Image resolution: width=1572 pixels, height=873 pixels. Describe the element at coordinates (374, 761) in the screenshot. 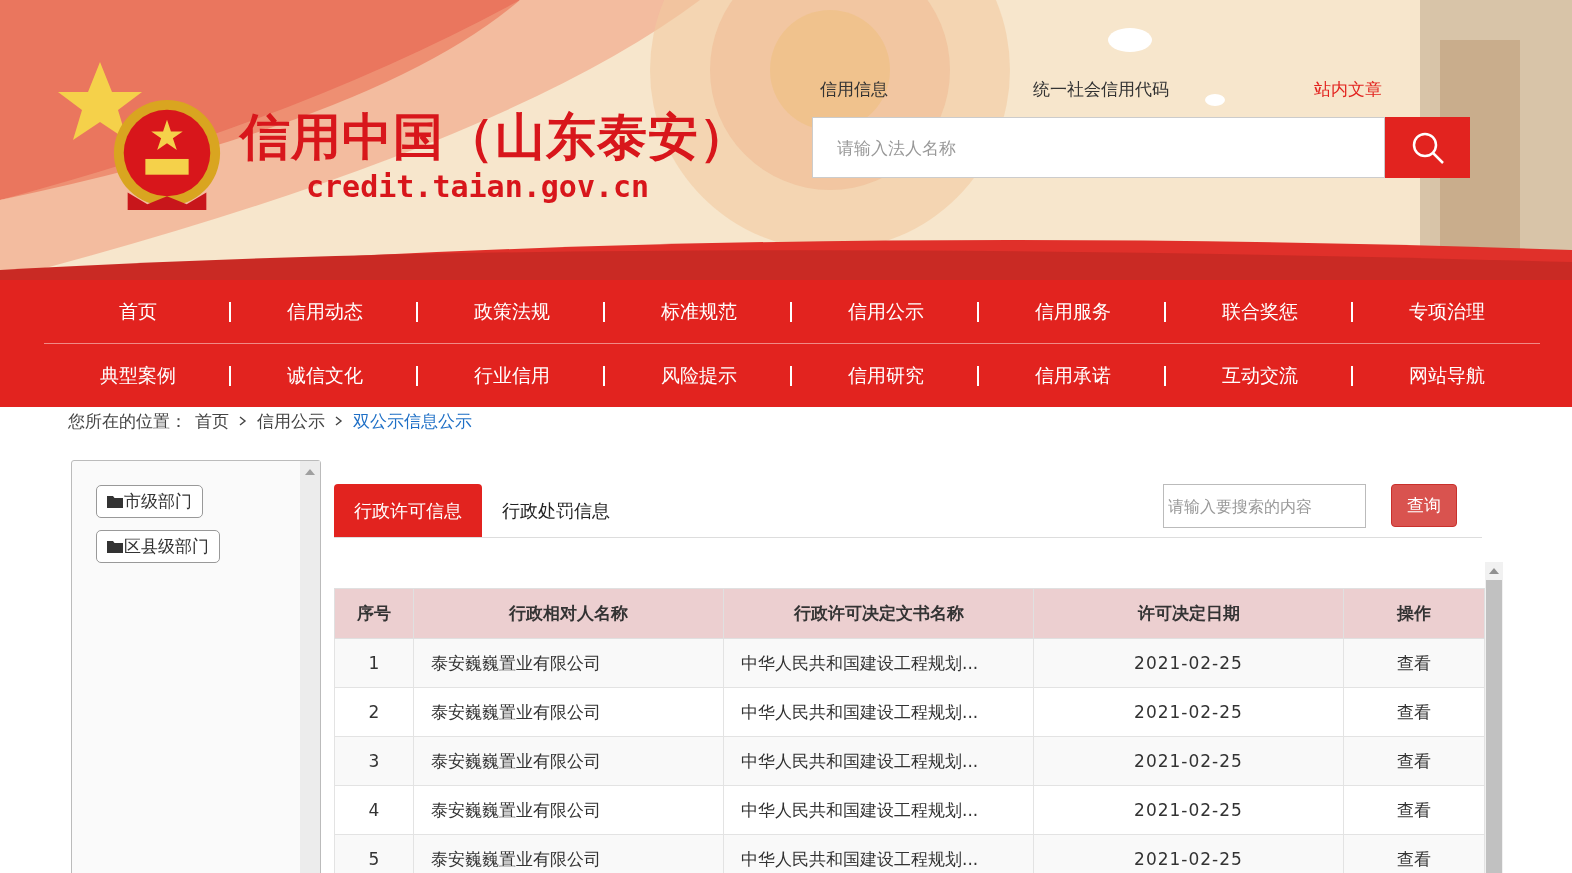

I see `table-cell: 3` at that location.